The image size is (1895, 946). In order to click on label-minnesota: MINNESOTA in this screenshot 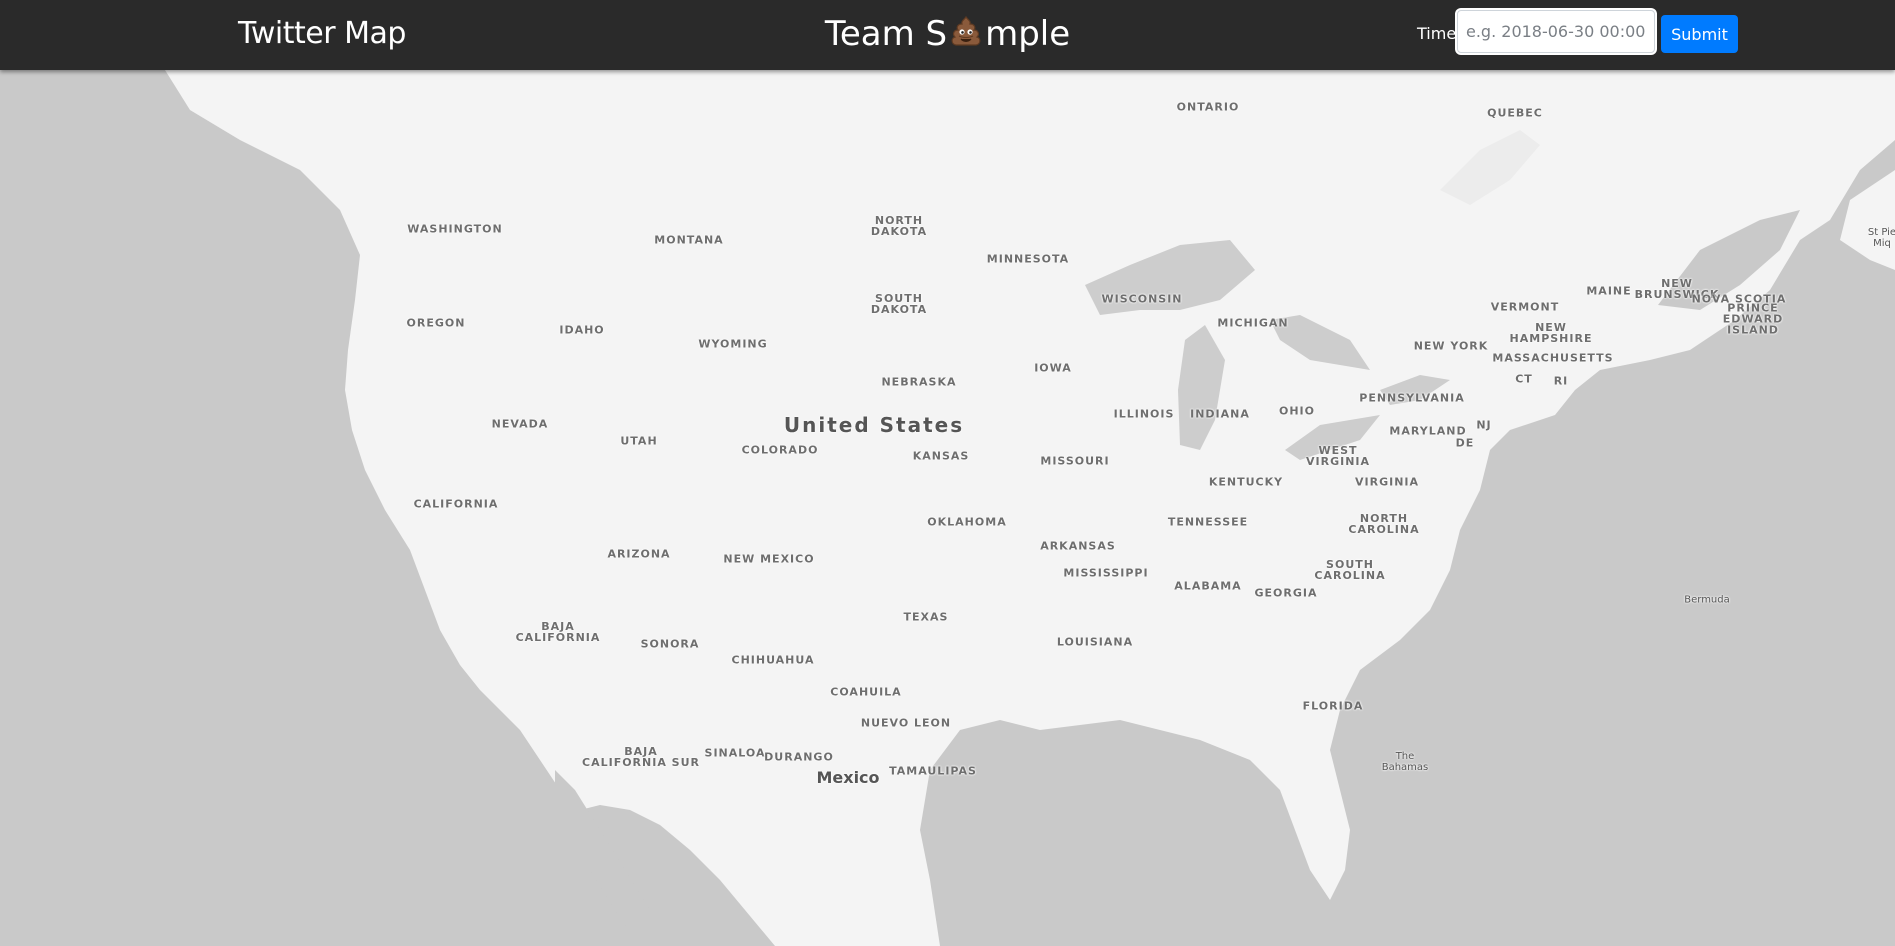, I will do `click(1028, 259)`.